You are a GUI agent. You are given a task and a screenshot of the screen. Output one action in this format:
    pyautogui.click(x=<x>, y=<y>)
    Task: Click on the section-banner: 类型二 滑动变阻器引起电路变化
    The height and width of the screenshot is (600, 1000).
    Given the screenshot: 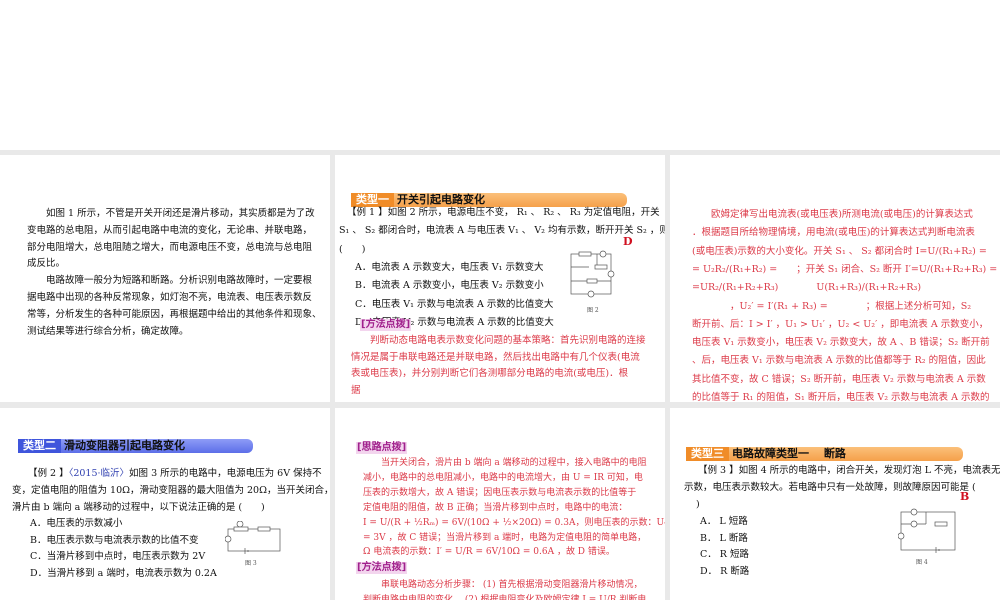 What is the action you would take?
    pyautogui.click(x=135, y=446)
    